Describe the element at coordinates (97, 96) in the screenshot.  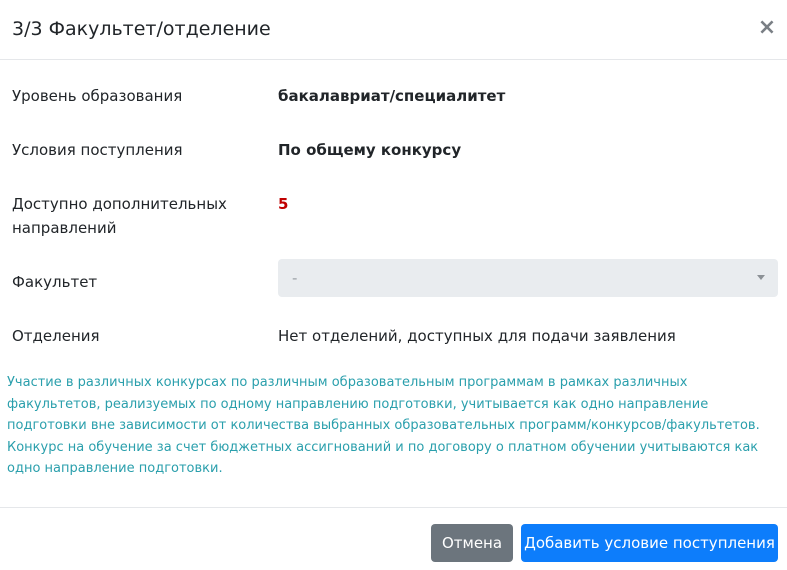
I see `education-level-label: Уровень образования` at that location.